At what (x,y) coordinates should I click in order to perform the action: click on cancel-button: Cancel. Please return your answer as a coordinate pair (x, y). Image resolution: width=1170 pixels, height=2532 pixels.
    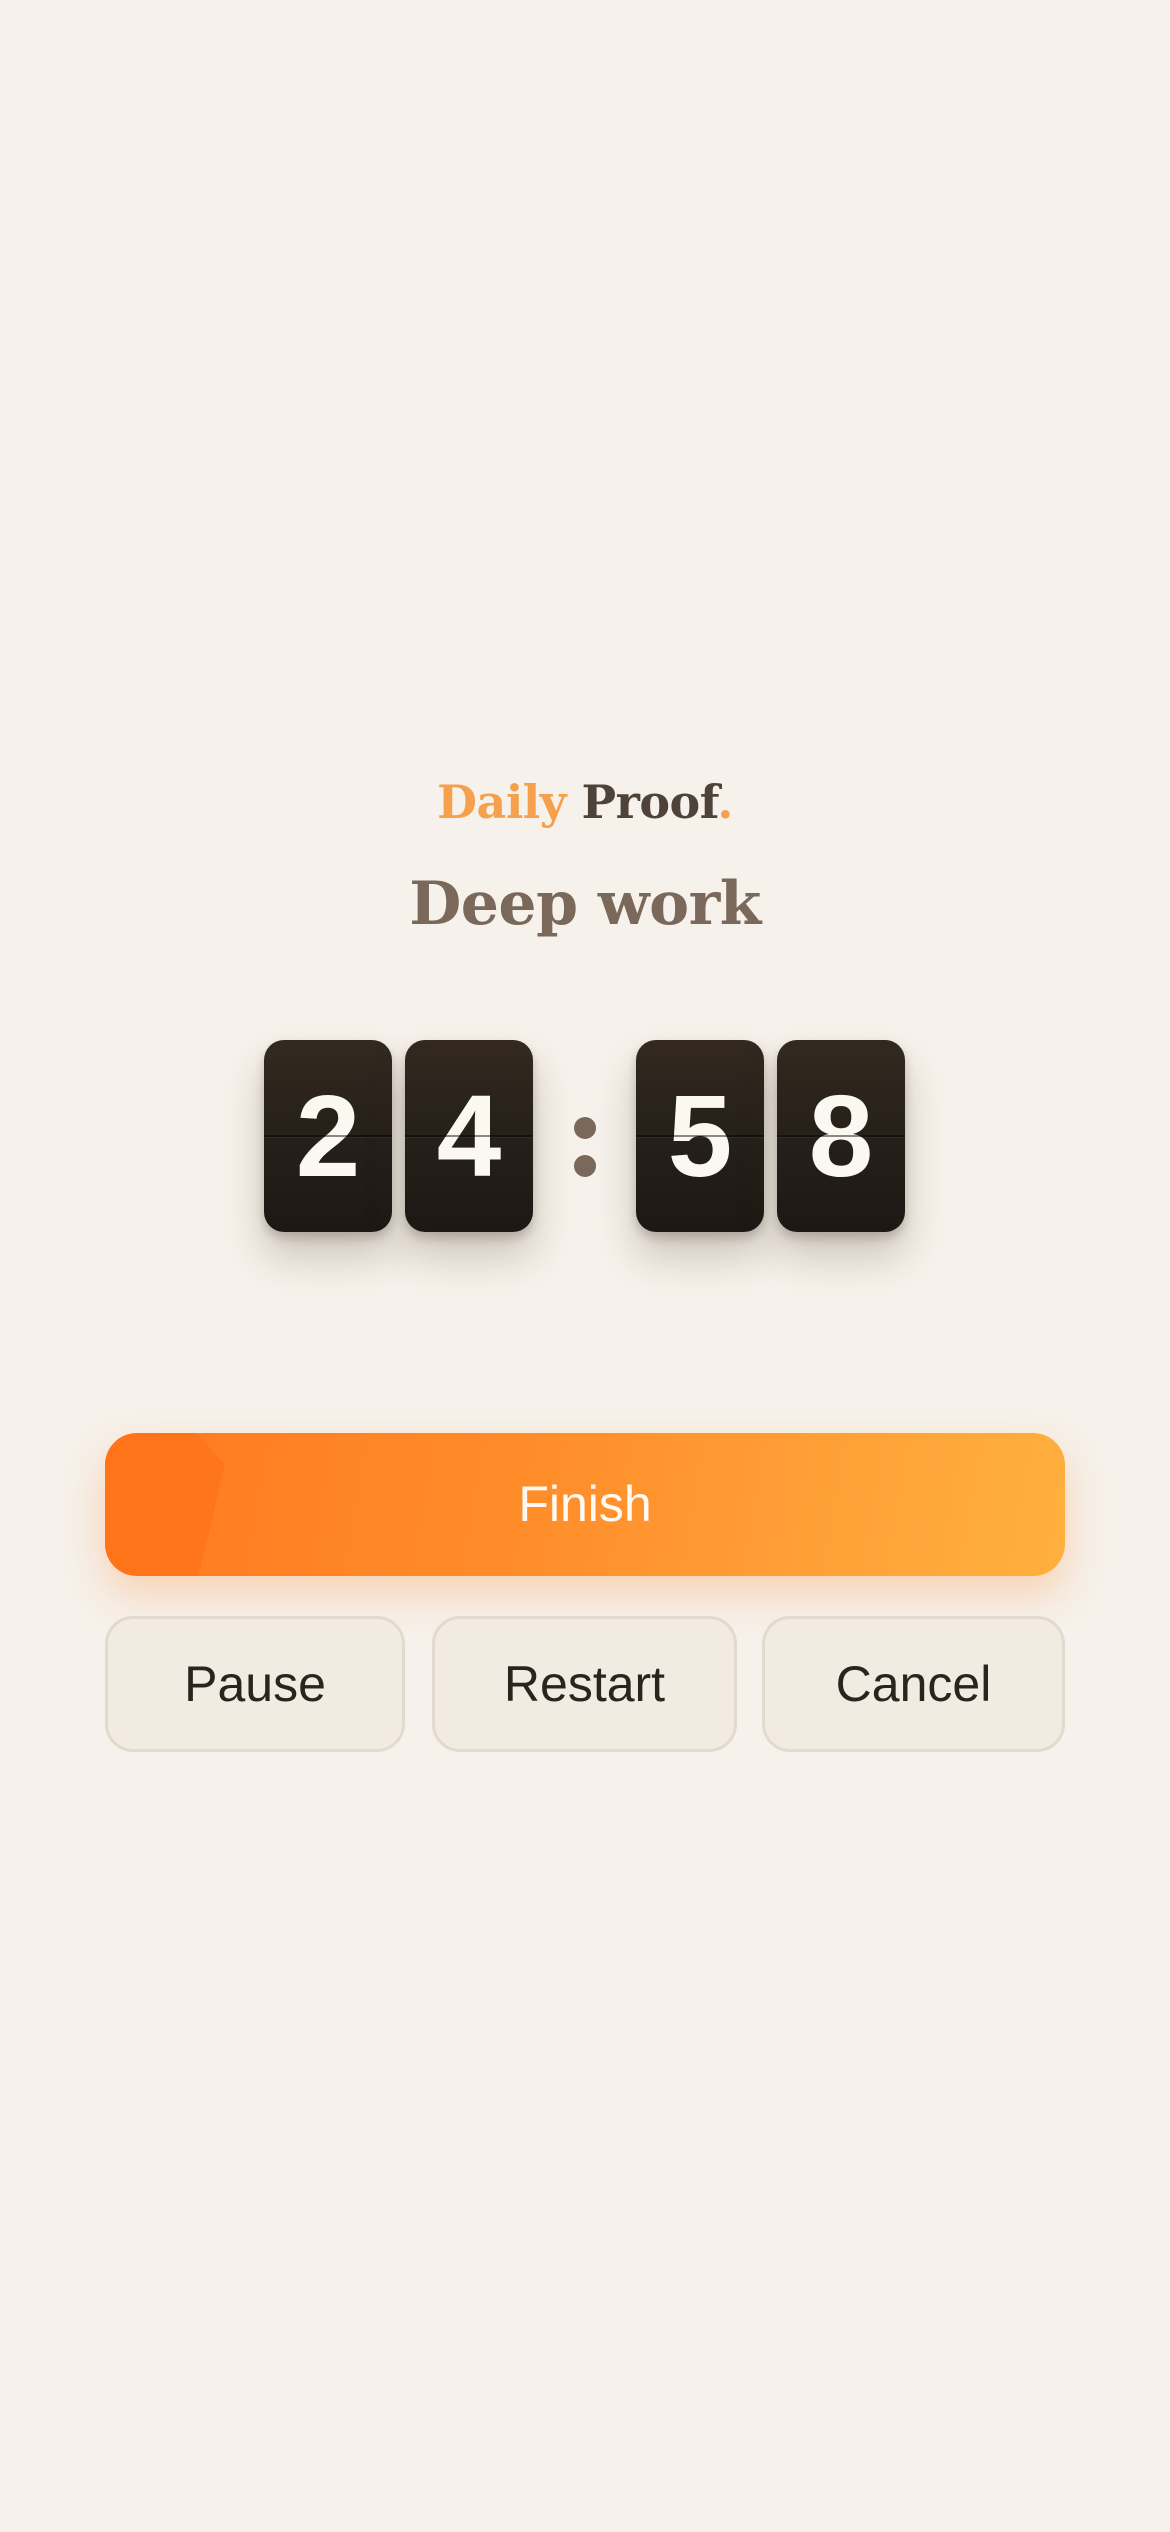
    Looking at the image, I should click on (913, 1684).